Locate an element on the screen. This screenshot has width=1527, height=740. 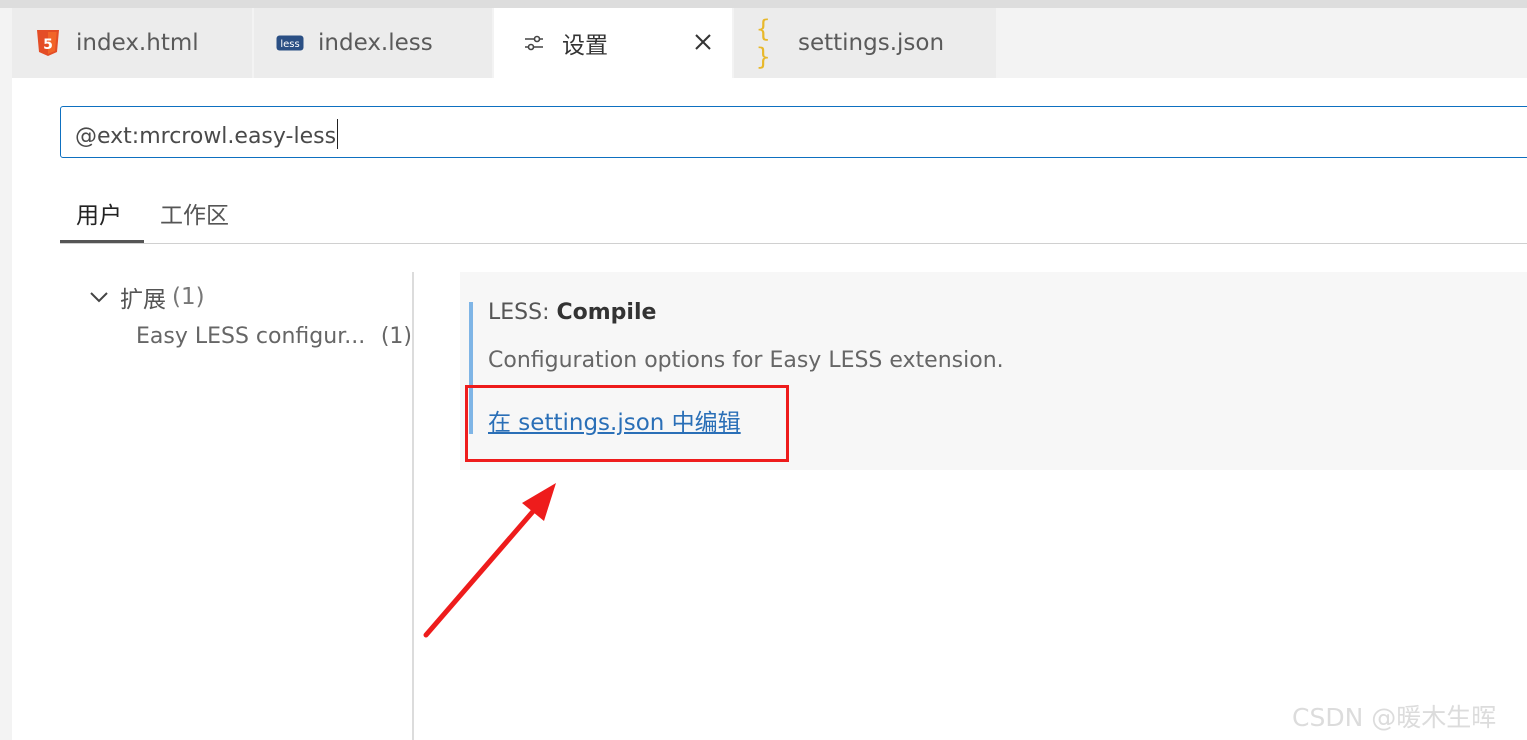
setting-category: LESS: is located at coordinates (522, 312).